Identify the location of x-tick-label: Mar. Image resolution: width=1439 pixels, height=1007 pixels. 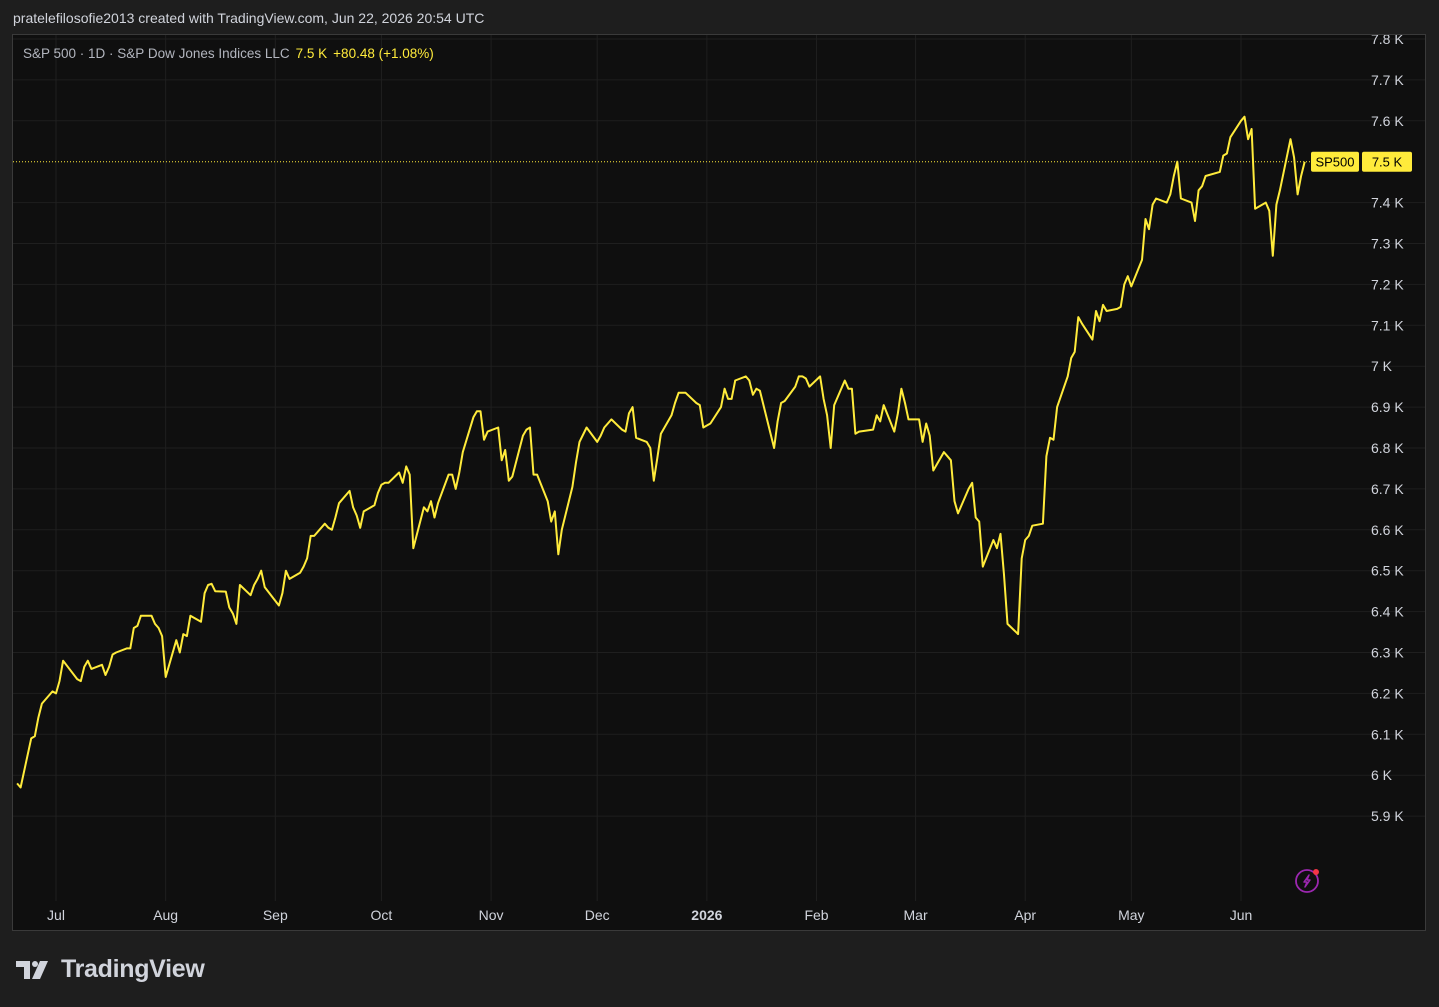
(916, 915).